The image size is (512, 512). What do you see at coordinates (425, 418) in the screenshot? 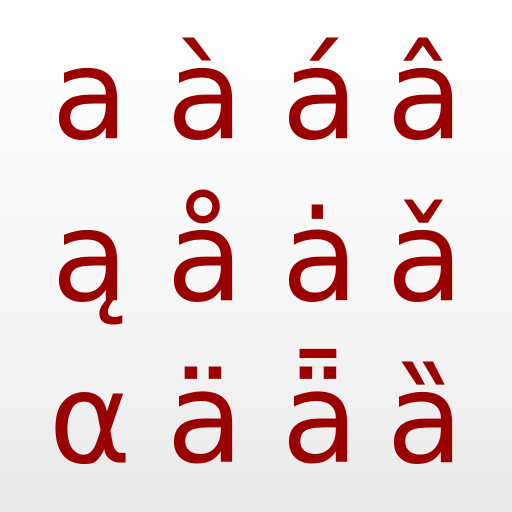
I see `glyph-a-double-grave: ȁ` at bounding box center [425, 418].